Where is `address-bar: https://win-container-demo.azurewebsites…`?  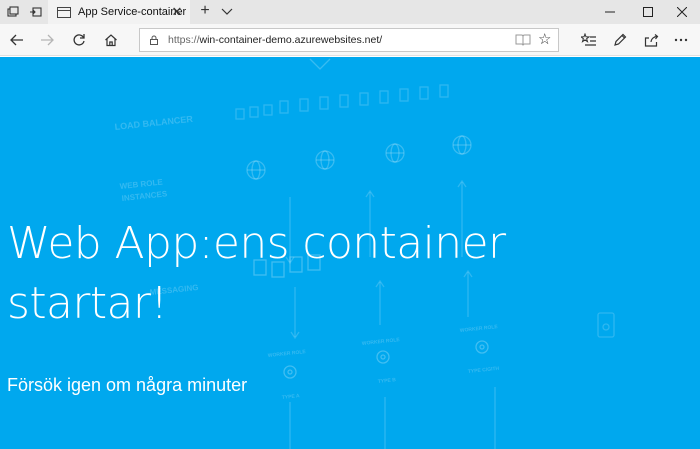 address-bar: https://win-container-demo.azurewebsites… is located at coordinates (349, 40).